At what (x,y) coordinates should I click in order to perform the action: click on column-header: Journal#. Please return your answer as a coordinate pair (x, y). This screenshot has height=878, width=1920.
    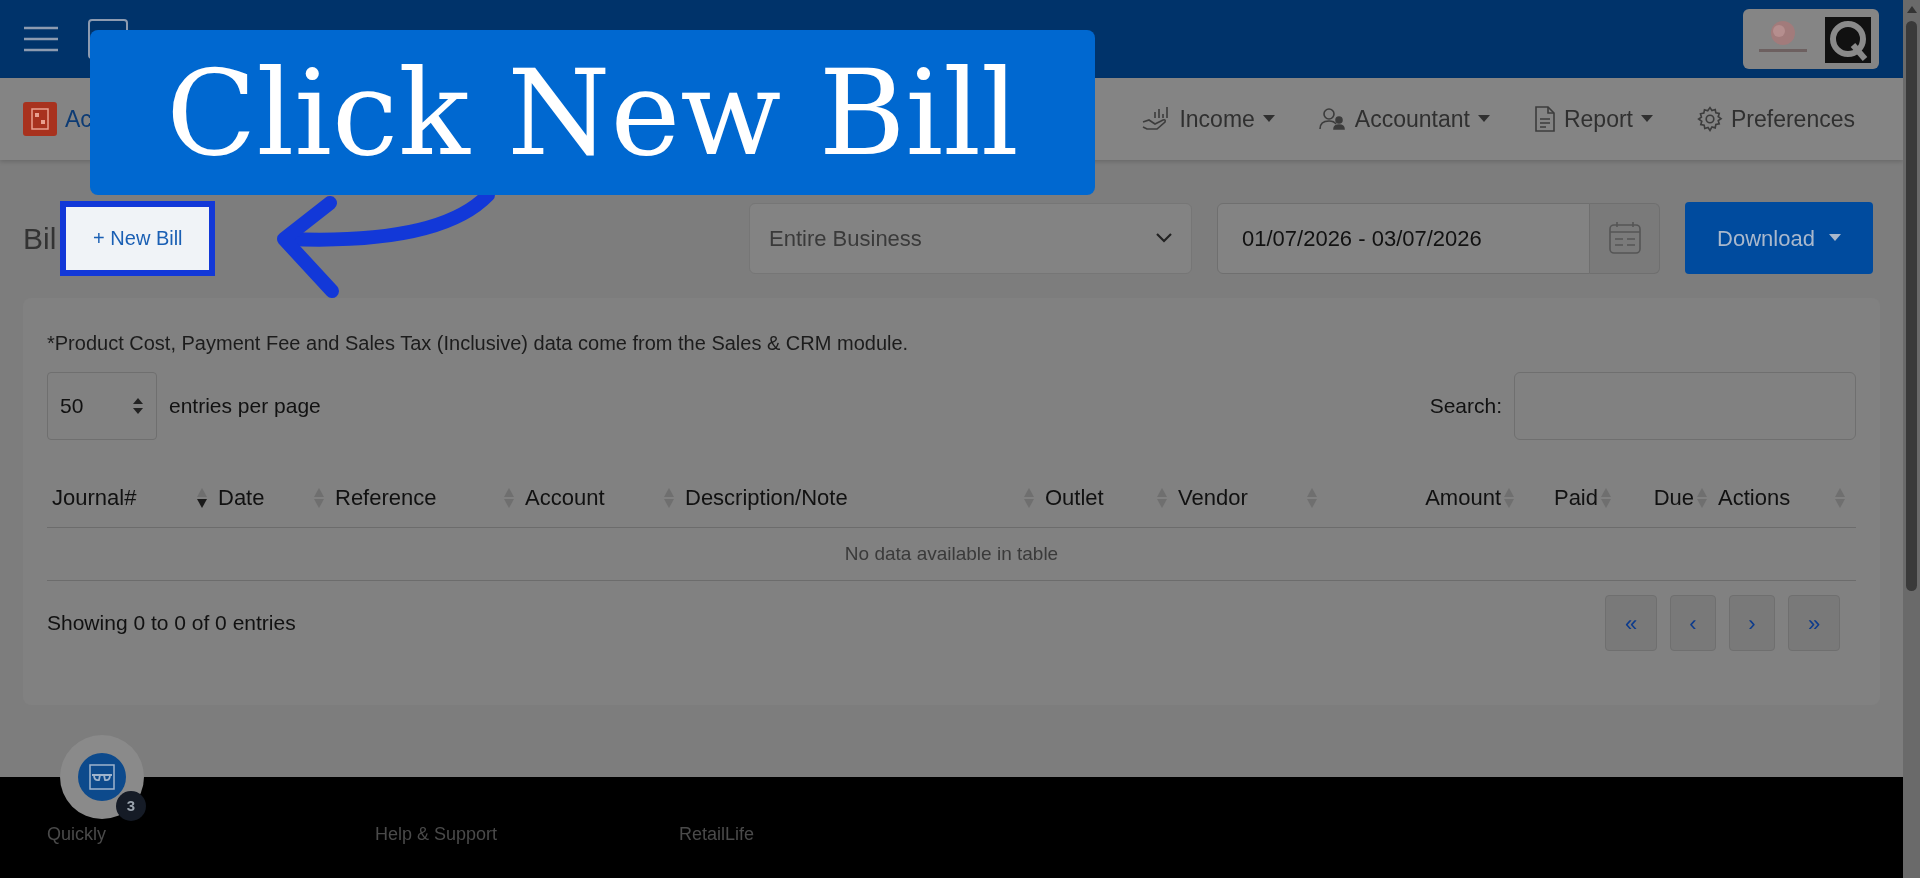
    Looking at the image, I should click on (130, 497).